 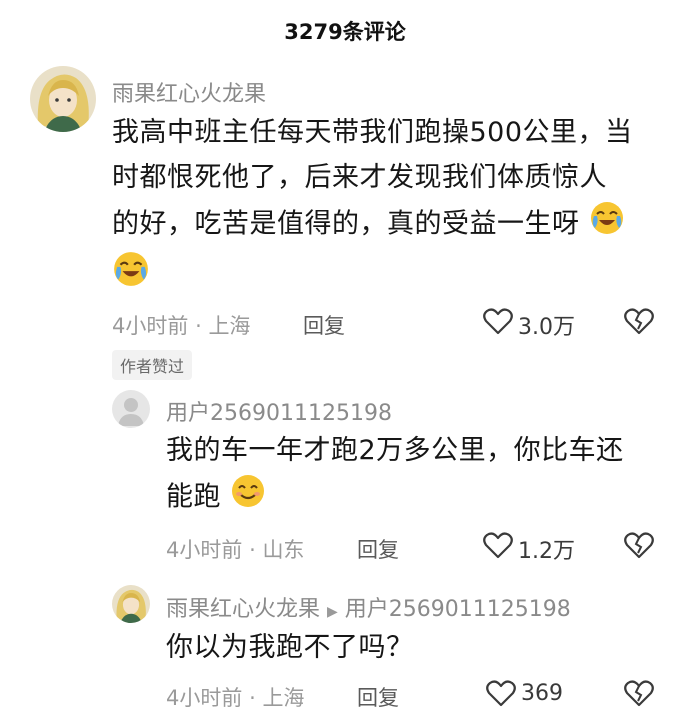 I want to click on comment-text-line: 时都恨死他了，后来才发现我们体质惊人, so click(x=359, y=177).